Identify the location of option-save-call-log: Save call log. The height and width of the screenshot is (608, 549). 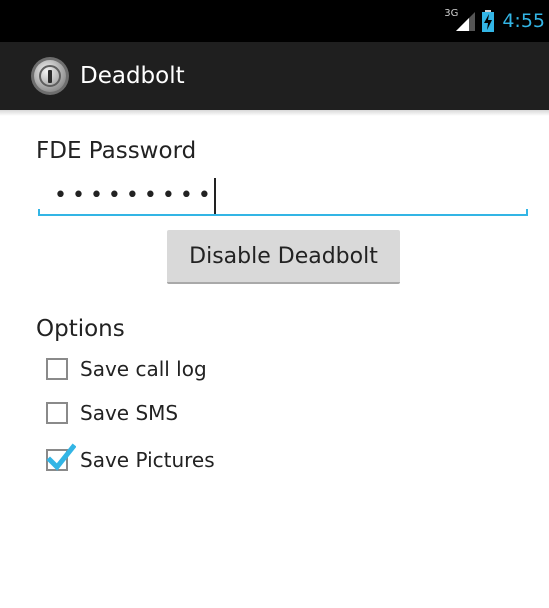
(126, 369).